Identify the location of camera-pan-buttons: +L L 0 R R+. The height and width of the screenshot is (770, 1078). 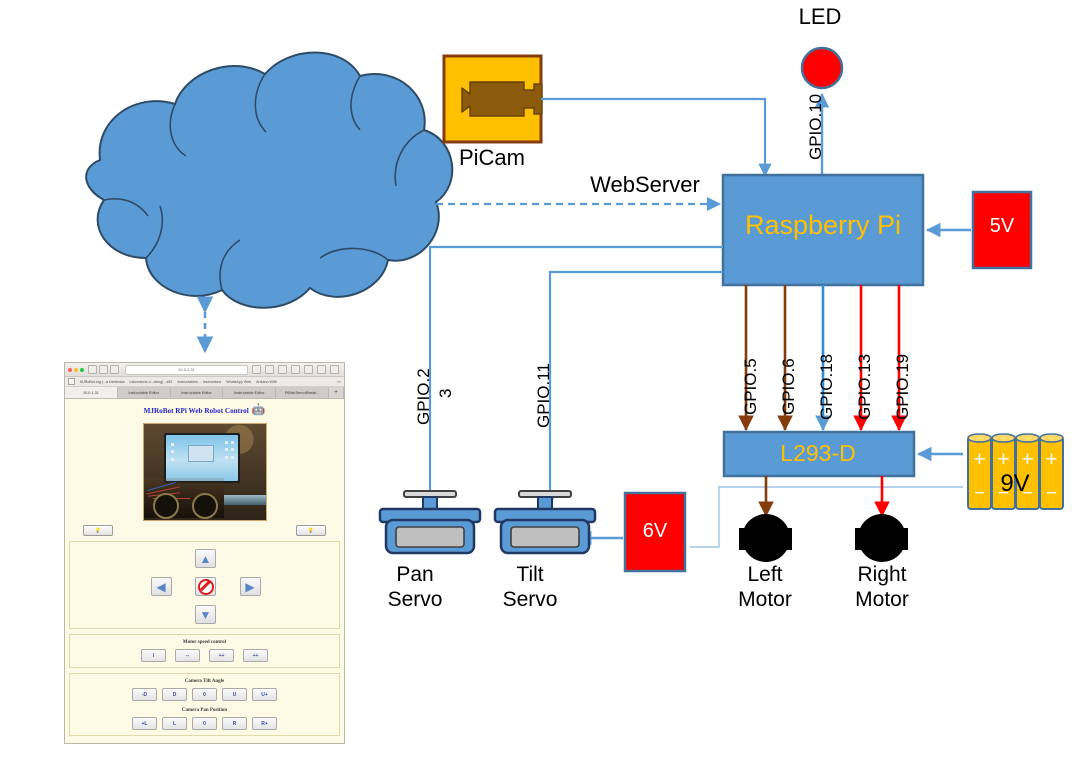
(204, 723).